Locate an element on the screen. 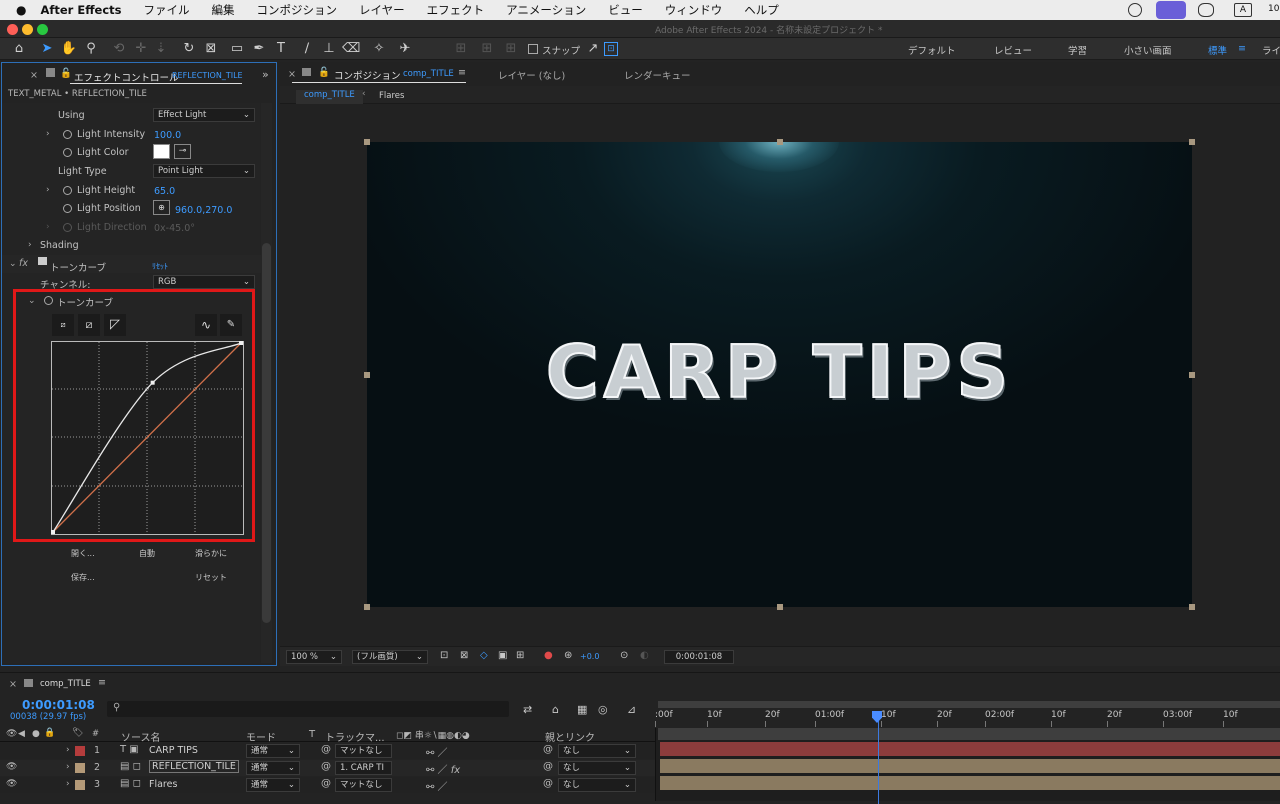 The image size is (1280, 804). menu-composition: コンポジション is located at coordinates (297, 10).